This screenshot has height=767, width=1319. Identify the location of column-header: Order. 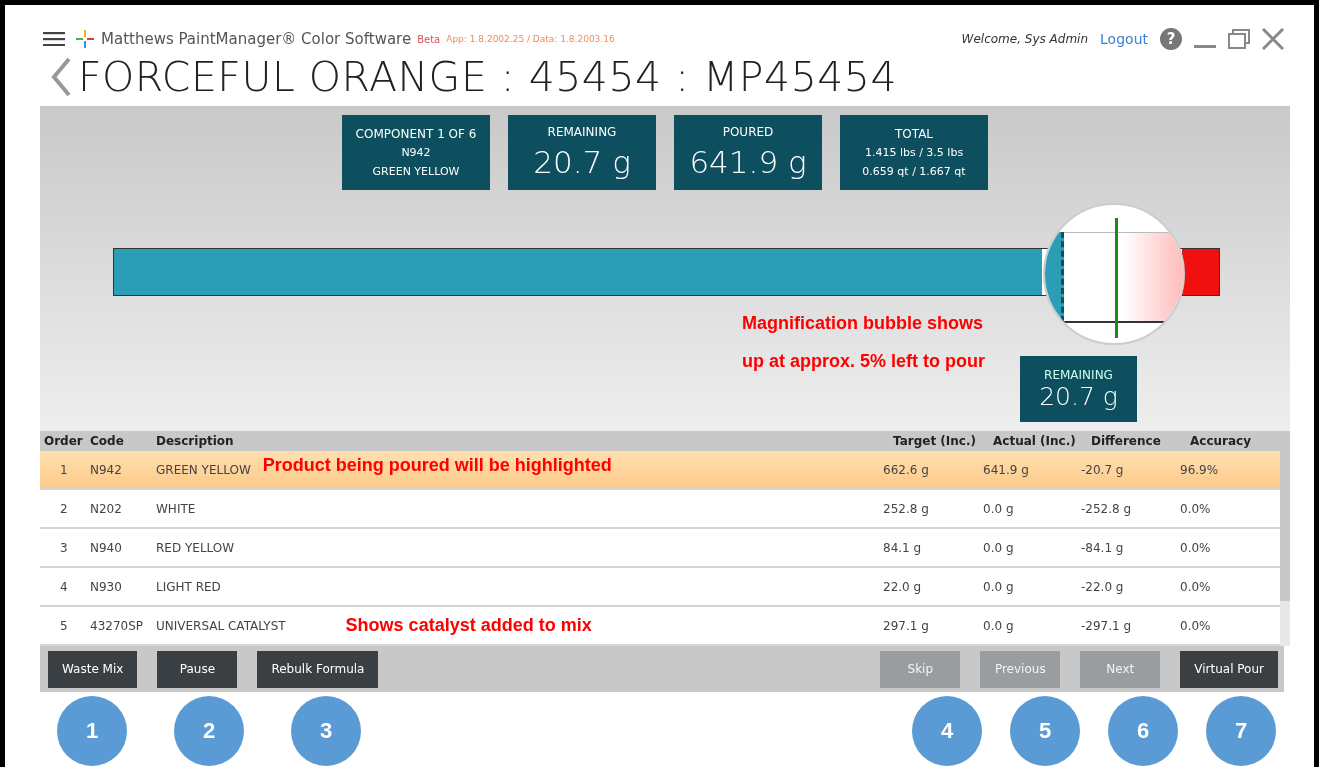
(63, 441).